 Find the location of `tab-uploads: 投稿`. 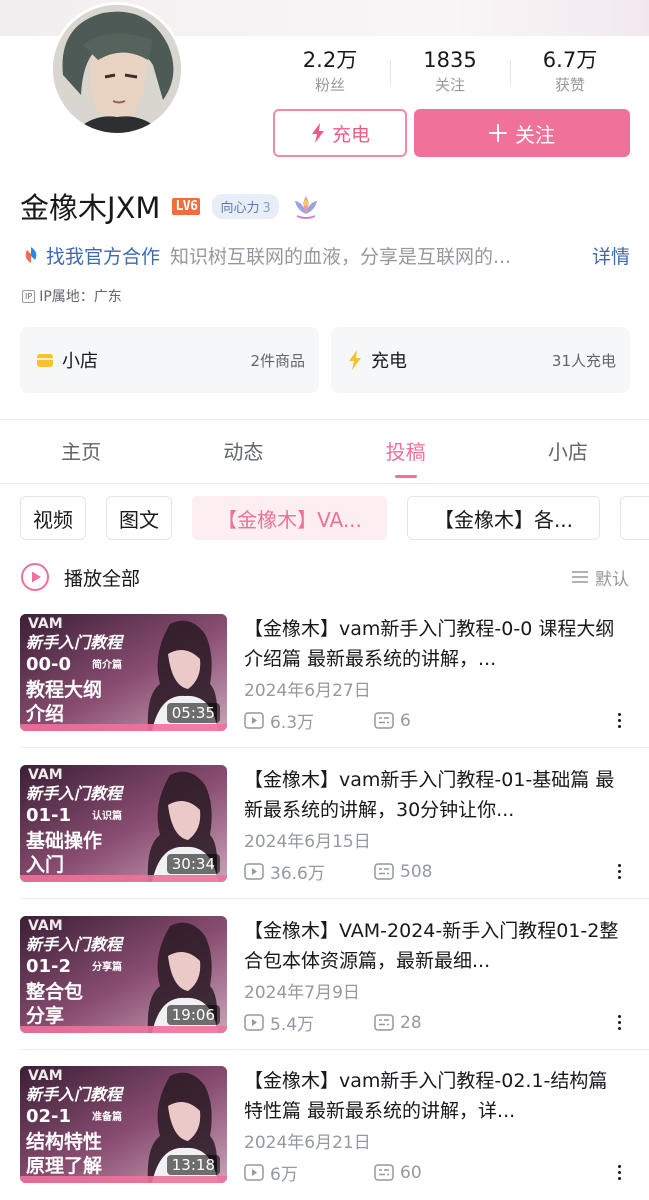

tab-uploads: 投稿 is located at coordinates (406, 453).